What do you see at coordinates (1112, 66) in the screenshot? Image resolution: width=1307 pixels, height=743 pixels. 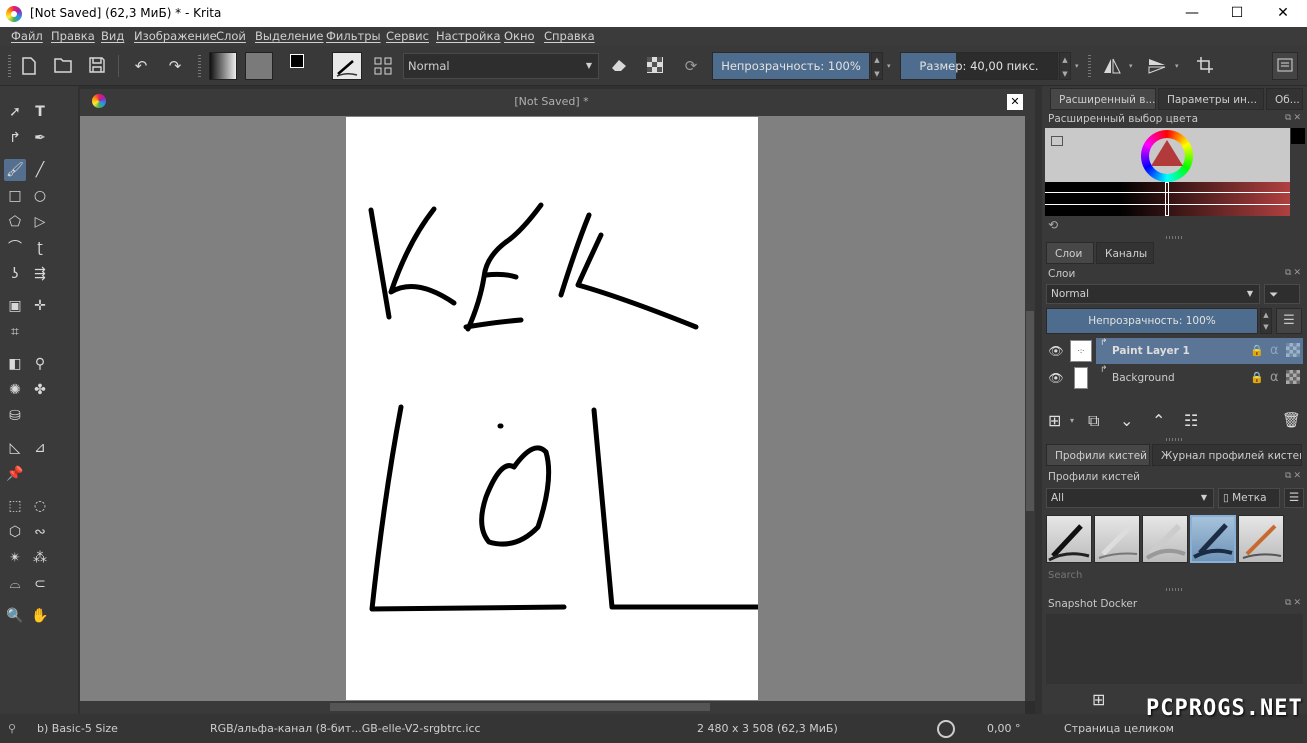 I see `mirror-horizontal-icon` at bounding box center [1112, 66].